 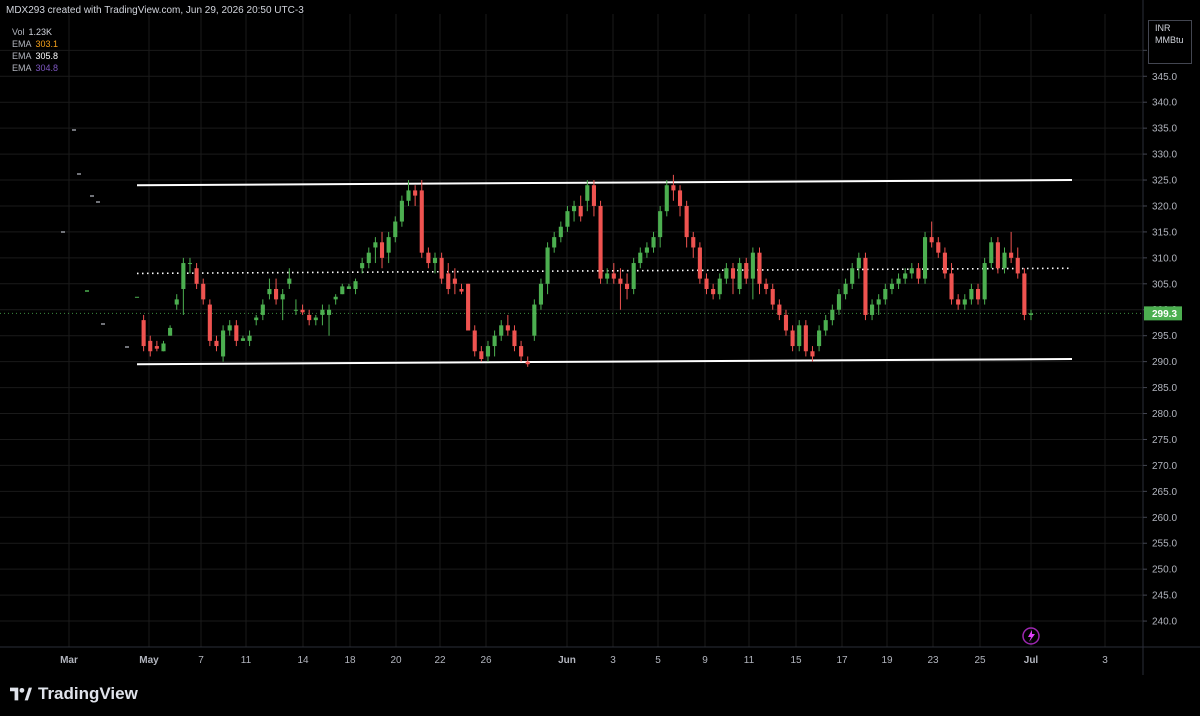 I want to click on currency-unit-box: INR MMBtu, so click(x=1170, y=42).